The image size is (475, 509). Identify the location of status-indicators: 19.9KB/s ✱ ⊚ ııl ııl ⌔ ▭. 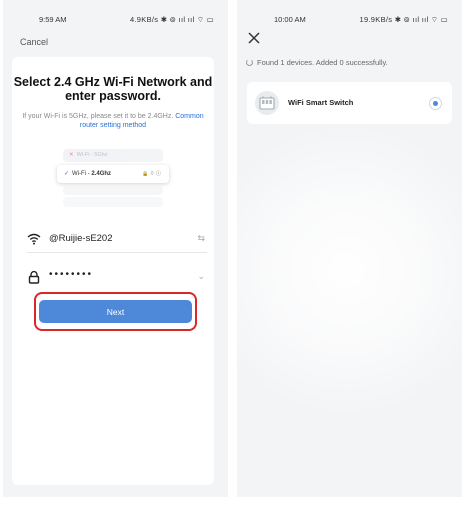
(403, 19).